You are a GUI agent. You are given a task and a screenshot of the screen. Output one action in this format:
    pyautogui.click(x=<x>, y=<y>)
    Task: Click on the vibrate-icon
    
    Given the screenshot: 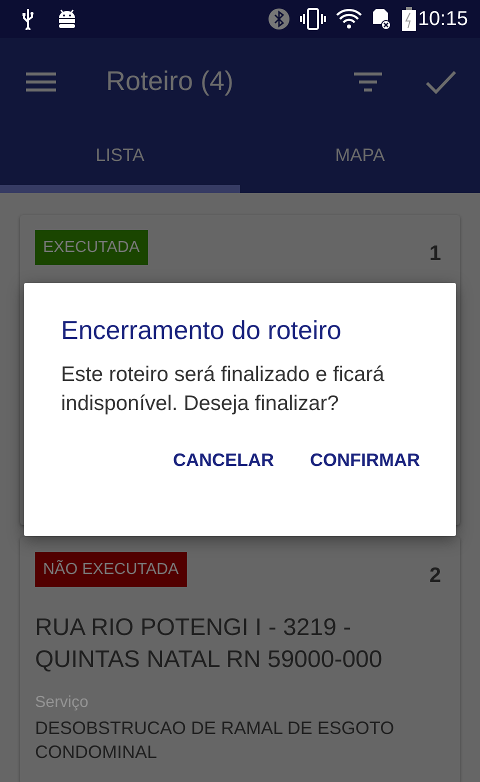 What is the action you would take?
    pyautogui.click(x=313, y=19)
    